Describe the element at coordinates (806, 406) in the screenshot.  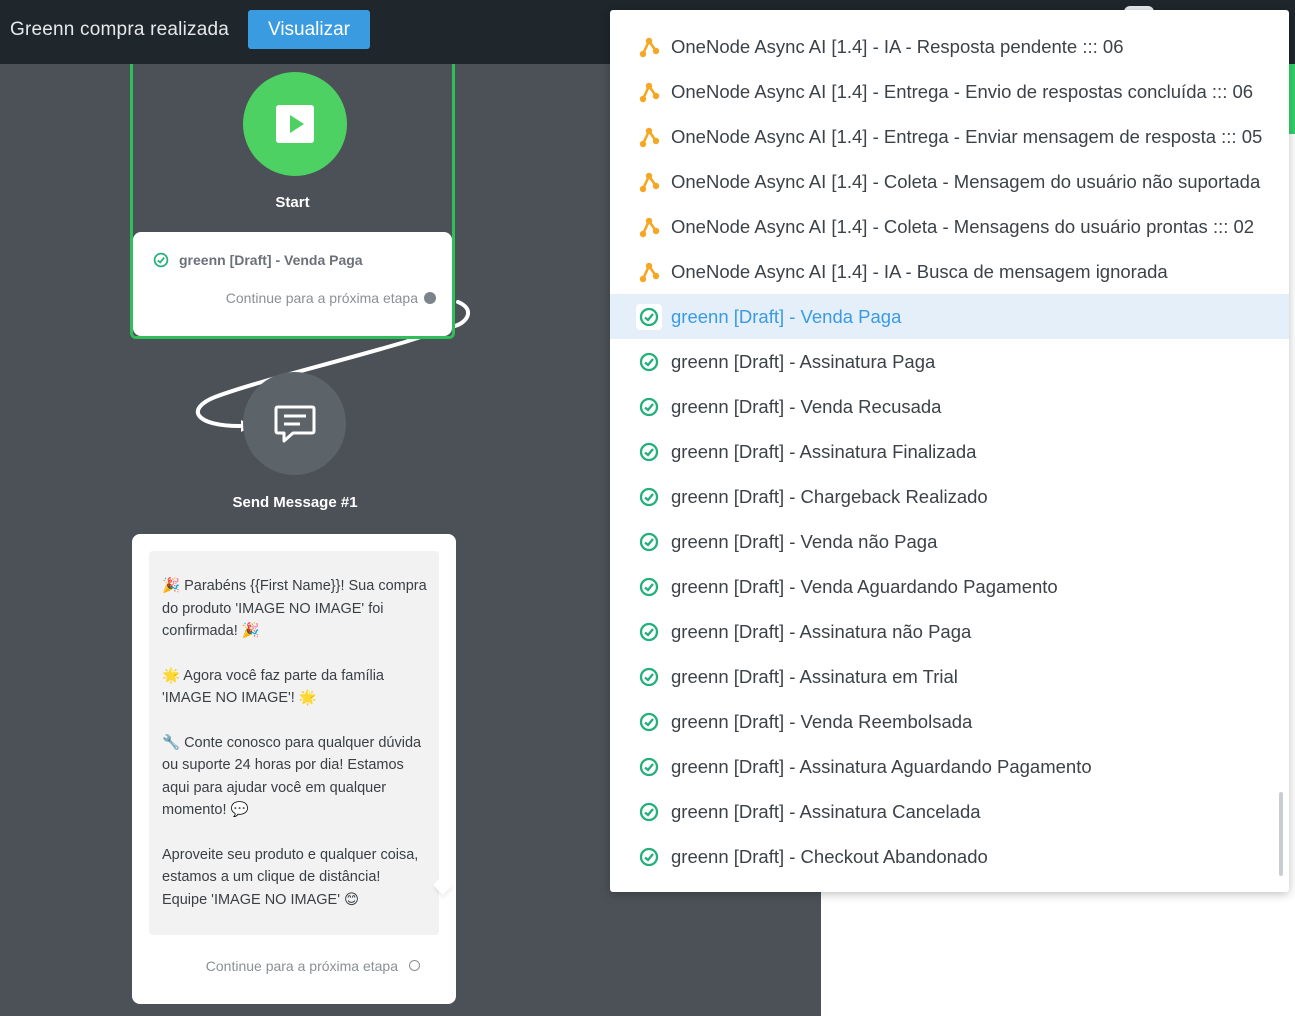
I see `dropdown-option-label: greenn [Draft] - Venda Recusada` at that location.